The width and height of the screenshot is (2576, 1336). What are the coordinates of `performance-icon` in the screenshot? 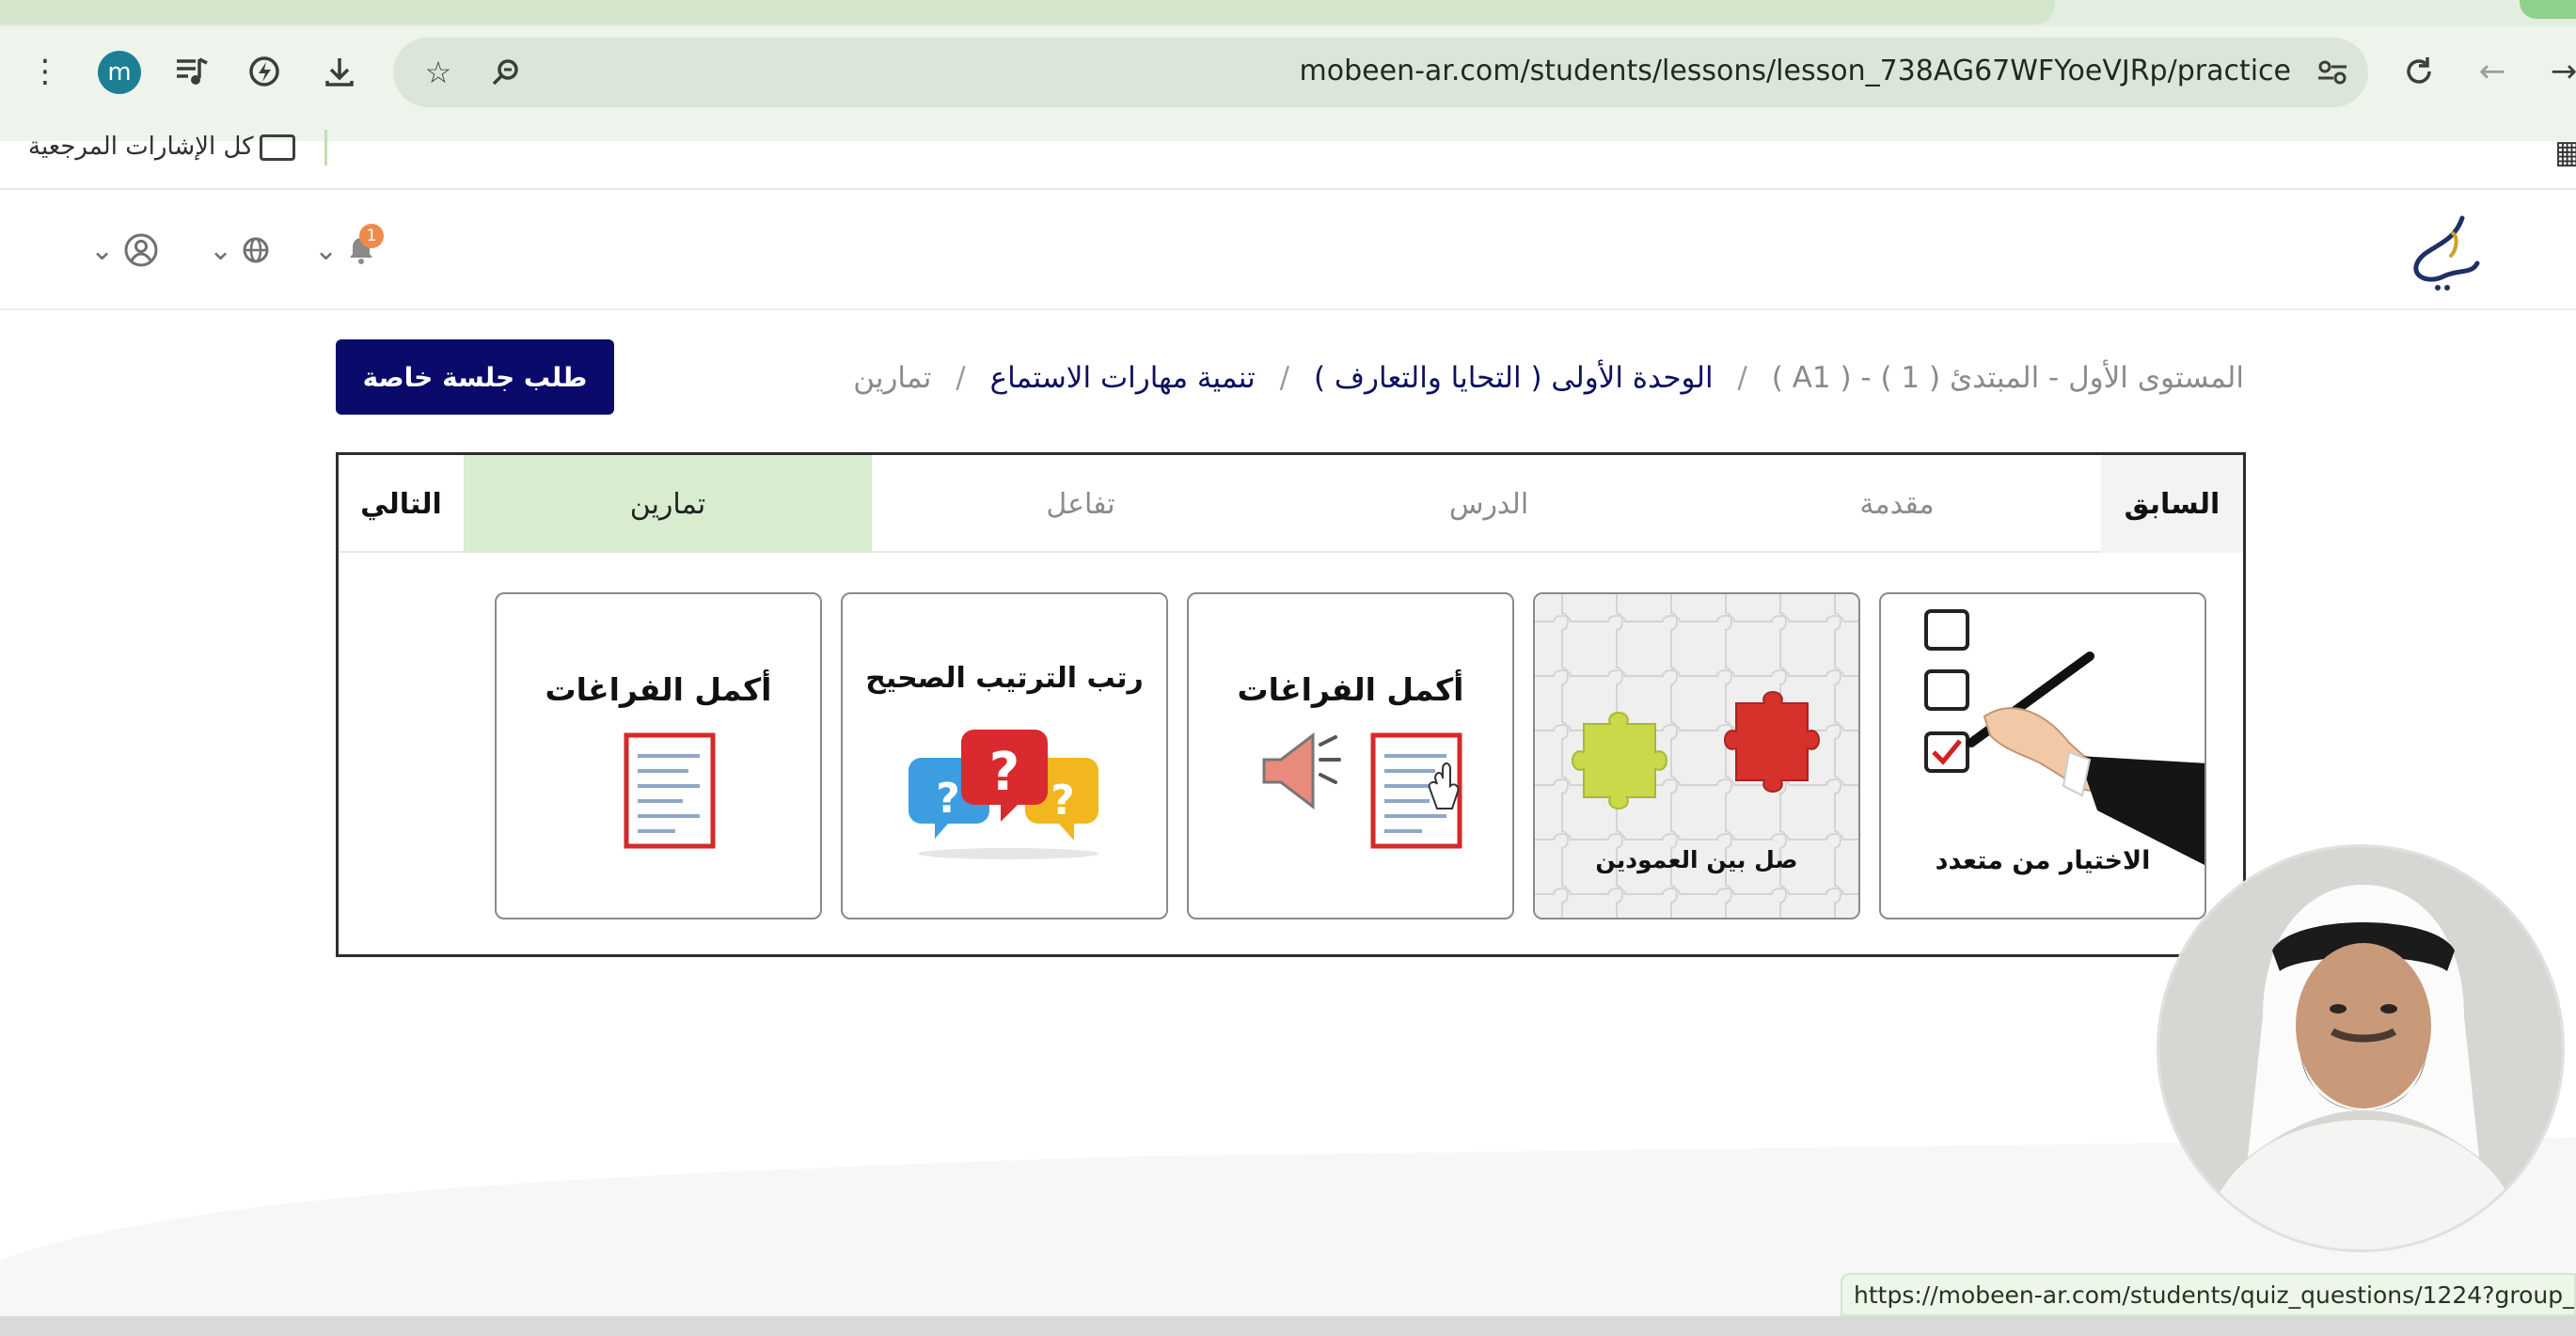 It's located at (264, 71).